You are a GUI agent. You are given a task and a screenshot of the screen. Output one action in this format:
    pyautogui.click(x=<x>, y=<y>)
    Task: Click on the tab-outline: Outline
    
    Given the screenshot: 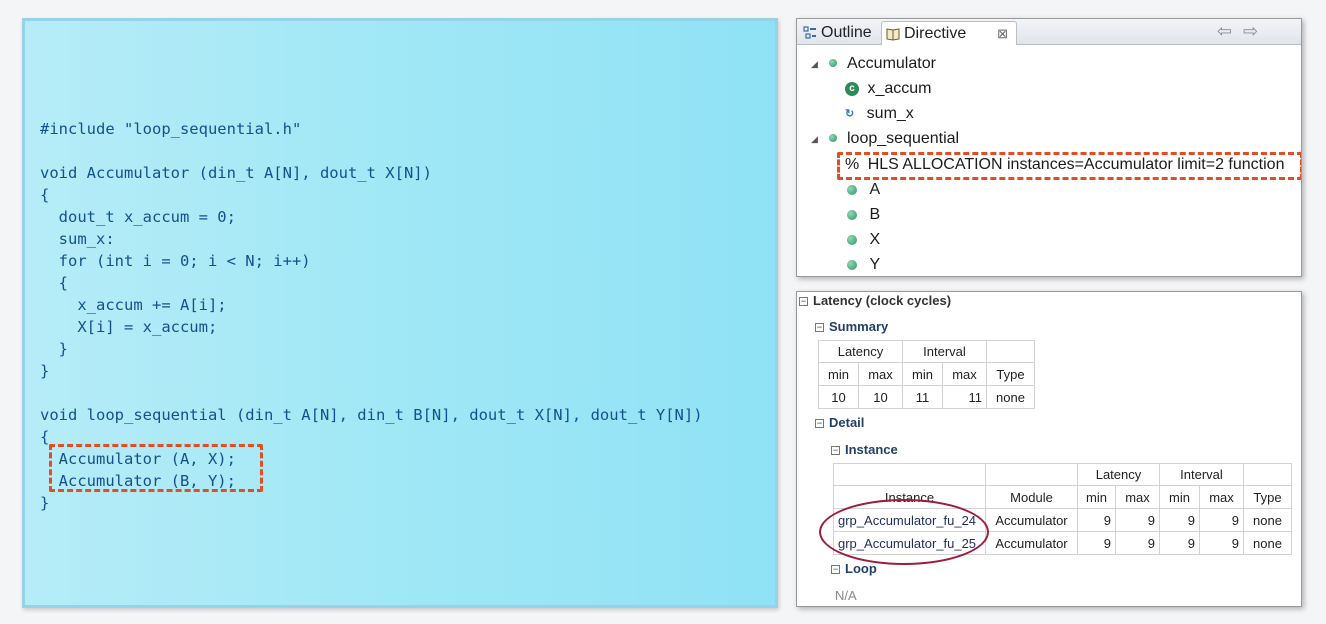 What is the action you would take?
    pyautogui.click(x=839, y=33)
    